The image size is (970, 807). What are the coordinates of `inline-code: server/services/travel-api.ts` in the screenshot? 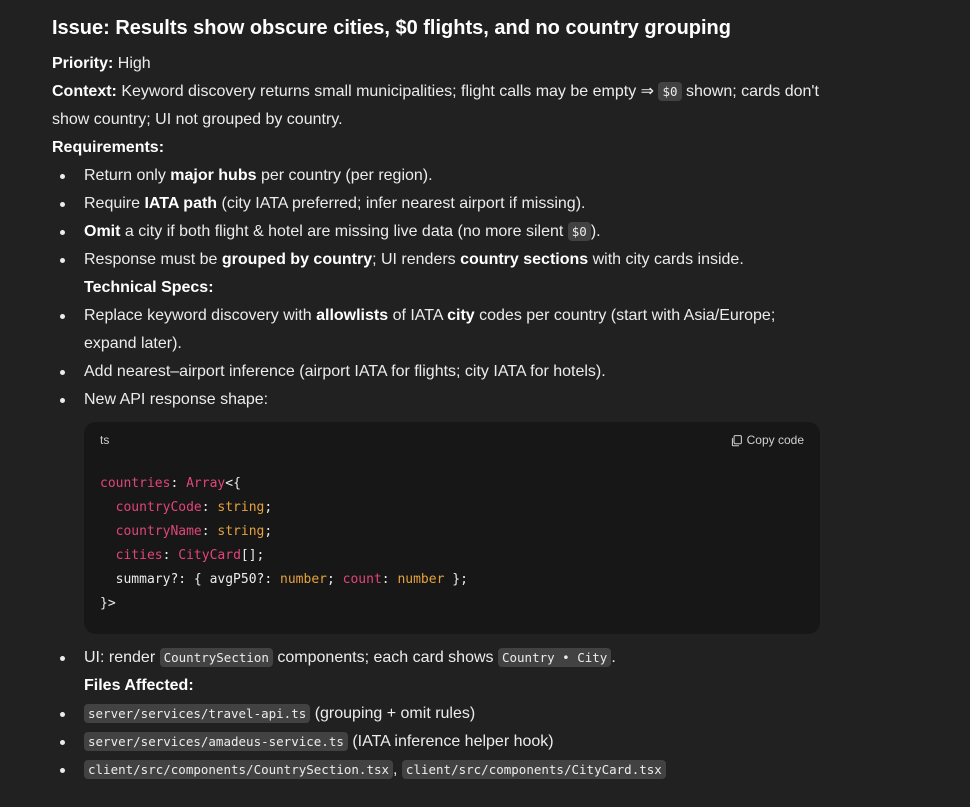 It's located at (197, 713).